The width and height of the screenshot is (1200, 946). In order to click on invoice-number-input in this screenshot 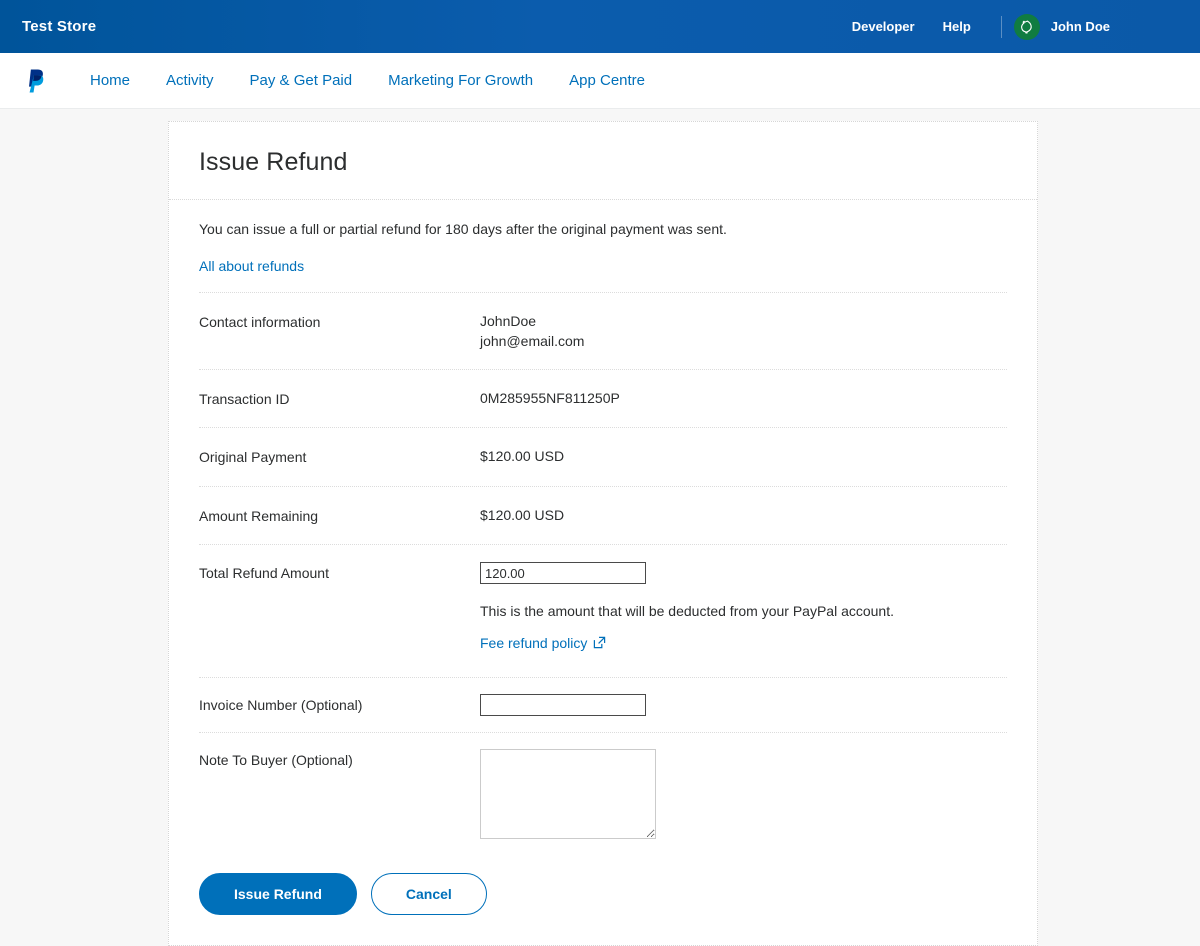, I will do `click(563, 704)`.